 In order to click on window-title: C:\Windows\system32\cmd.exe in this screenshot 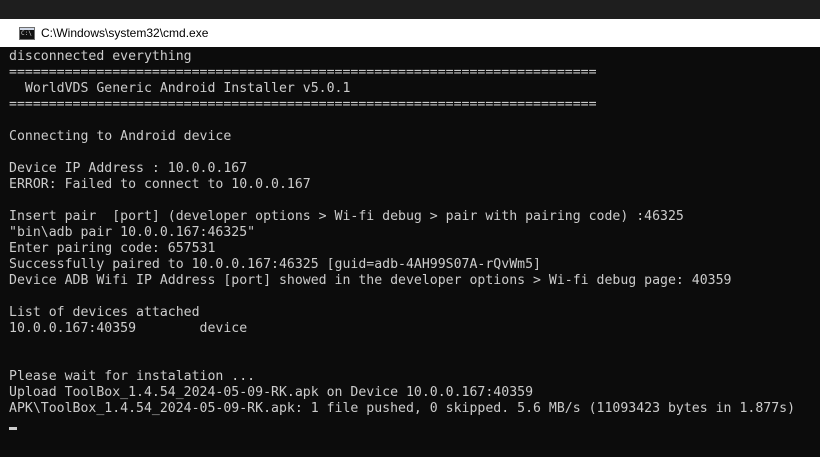, I will do `click(125, 33)`.